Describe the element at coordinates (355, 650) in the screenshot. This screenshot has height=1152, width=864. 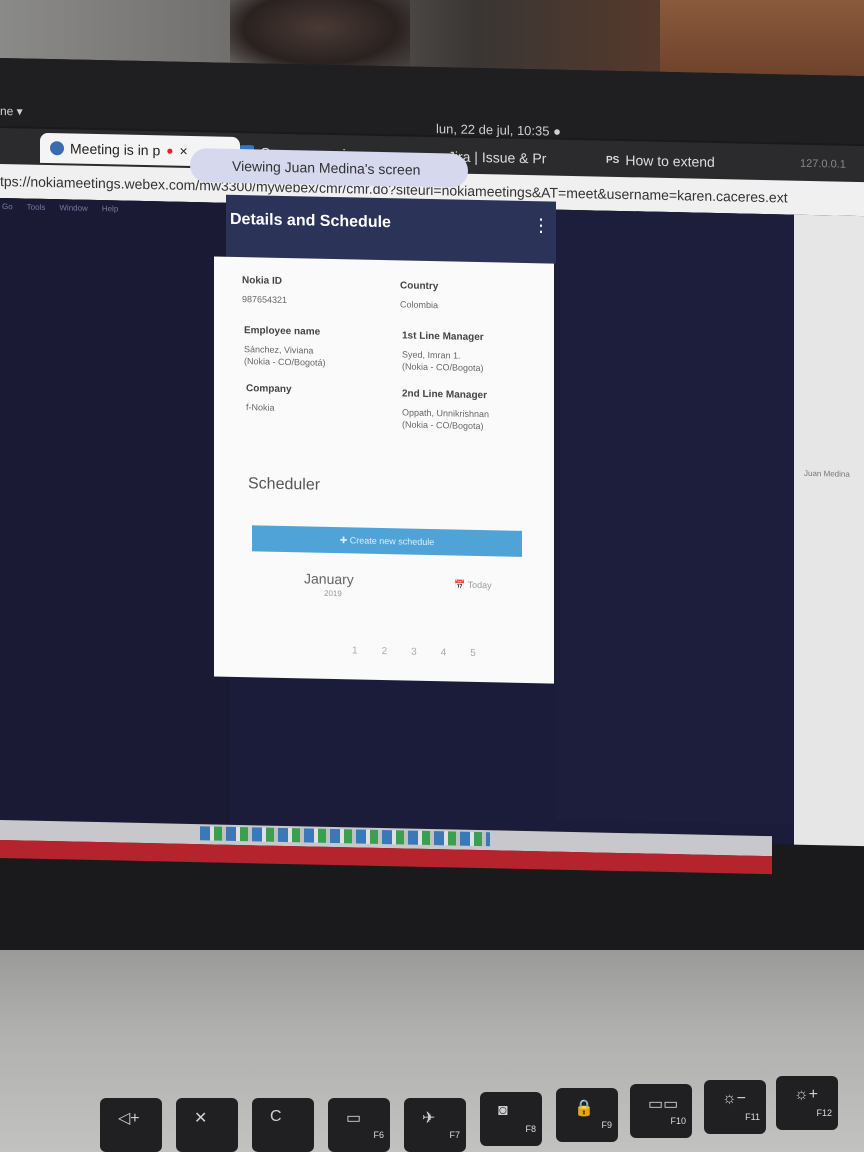
I see `day-cell: 1` at that location.